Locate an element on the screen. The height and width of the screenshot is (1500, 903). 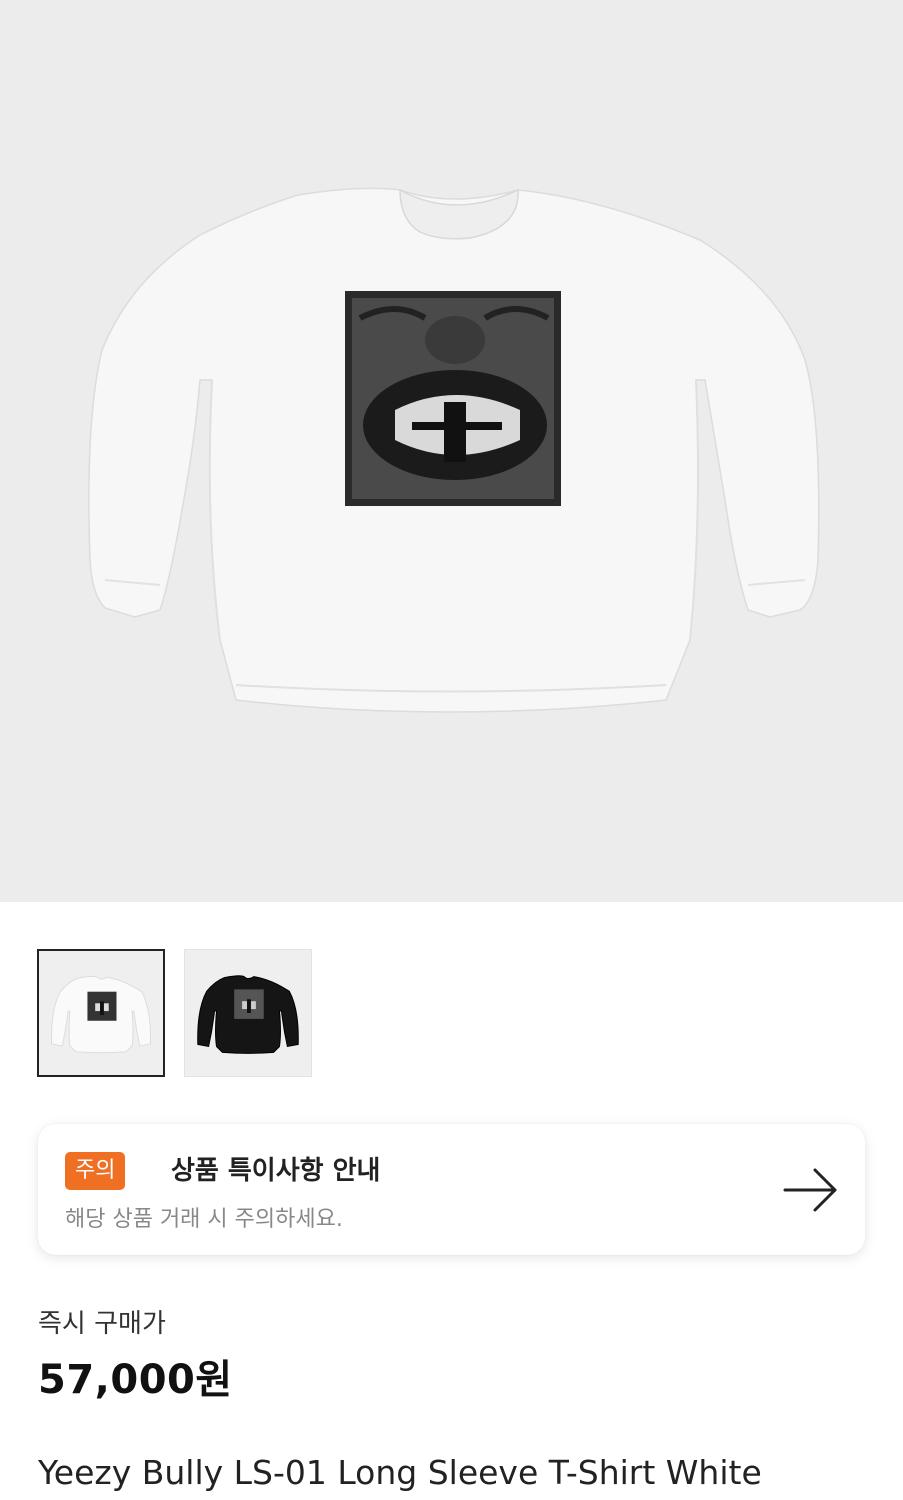
notice-title: 상품 특이사항 안내 is located at coordinates (276, 1171).